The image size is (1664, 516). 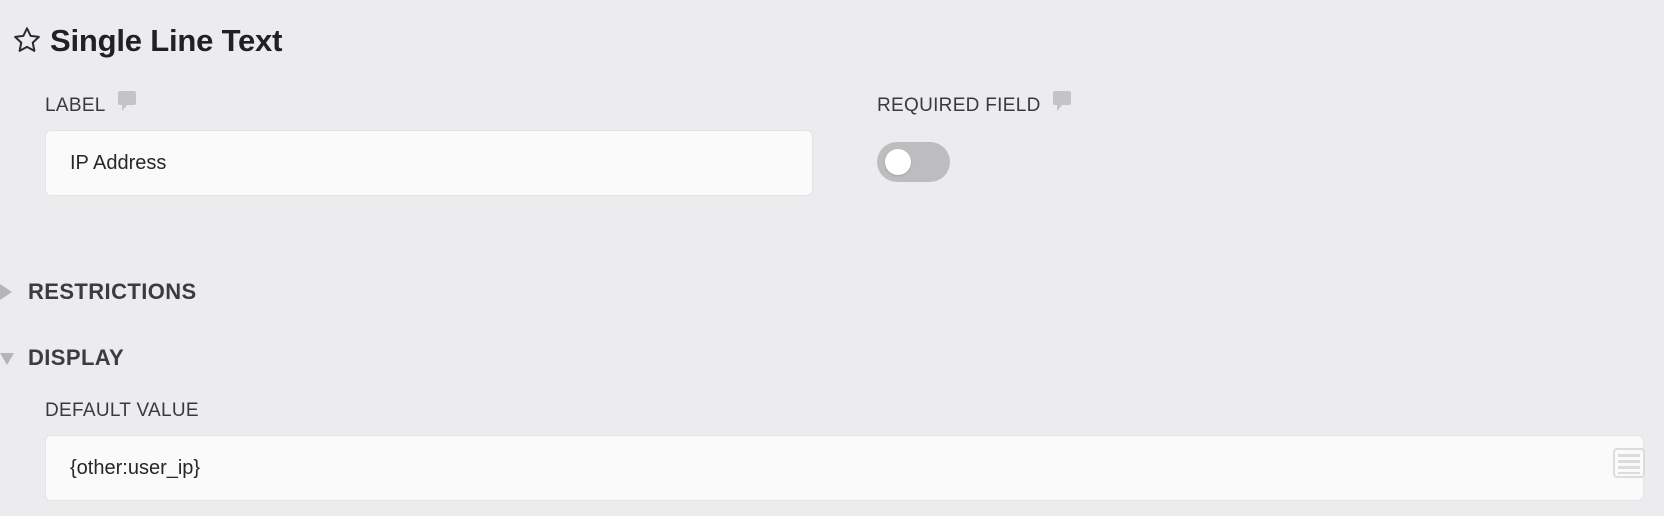 I want to click on section-display: DISPLAY, so click(x=62, y=358).